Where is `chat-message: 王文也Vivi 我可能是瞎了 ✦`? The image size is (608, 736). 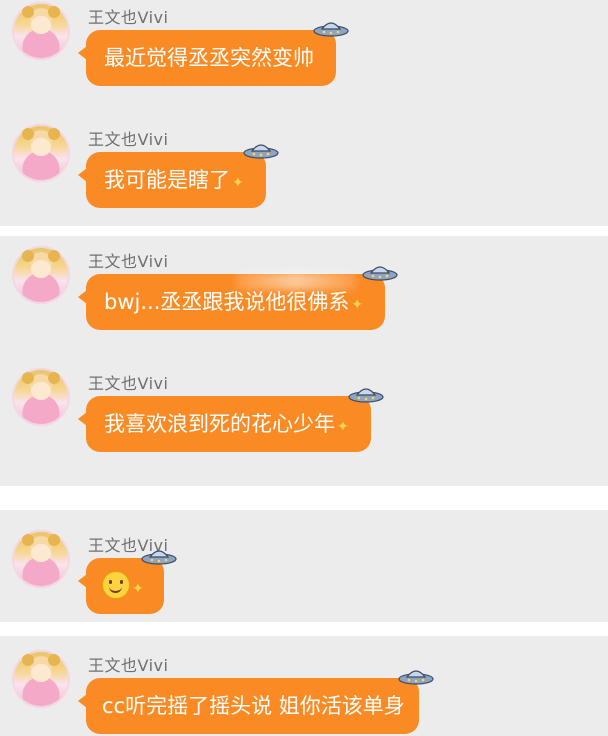 chat-message: 王文也Vivi 我可能是瞎了 ✦ is located at coordinates (304, 172).